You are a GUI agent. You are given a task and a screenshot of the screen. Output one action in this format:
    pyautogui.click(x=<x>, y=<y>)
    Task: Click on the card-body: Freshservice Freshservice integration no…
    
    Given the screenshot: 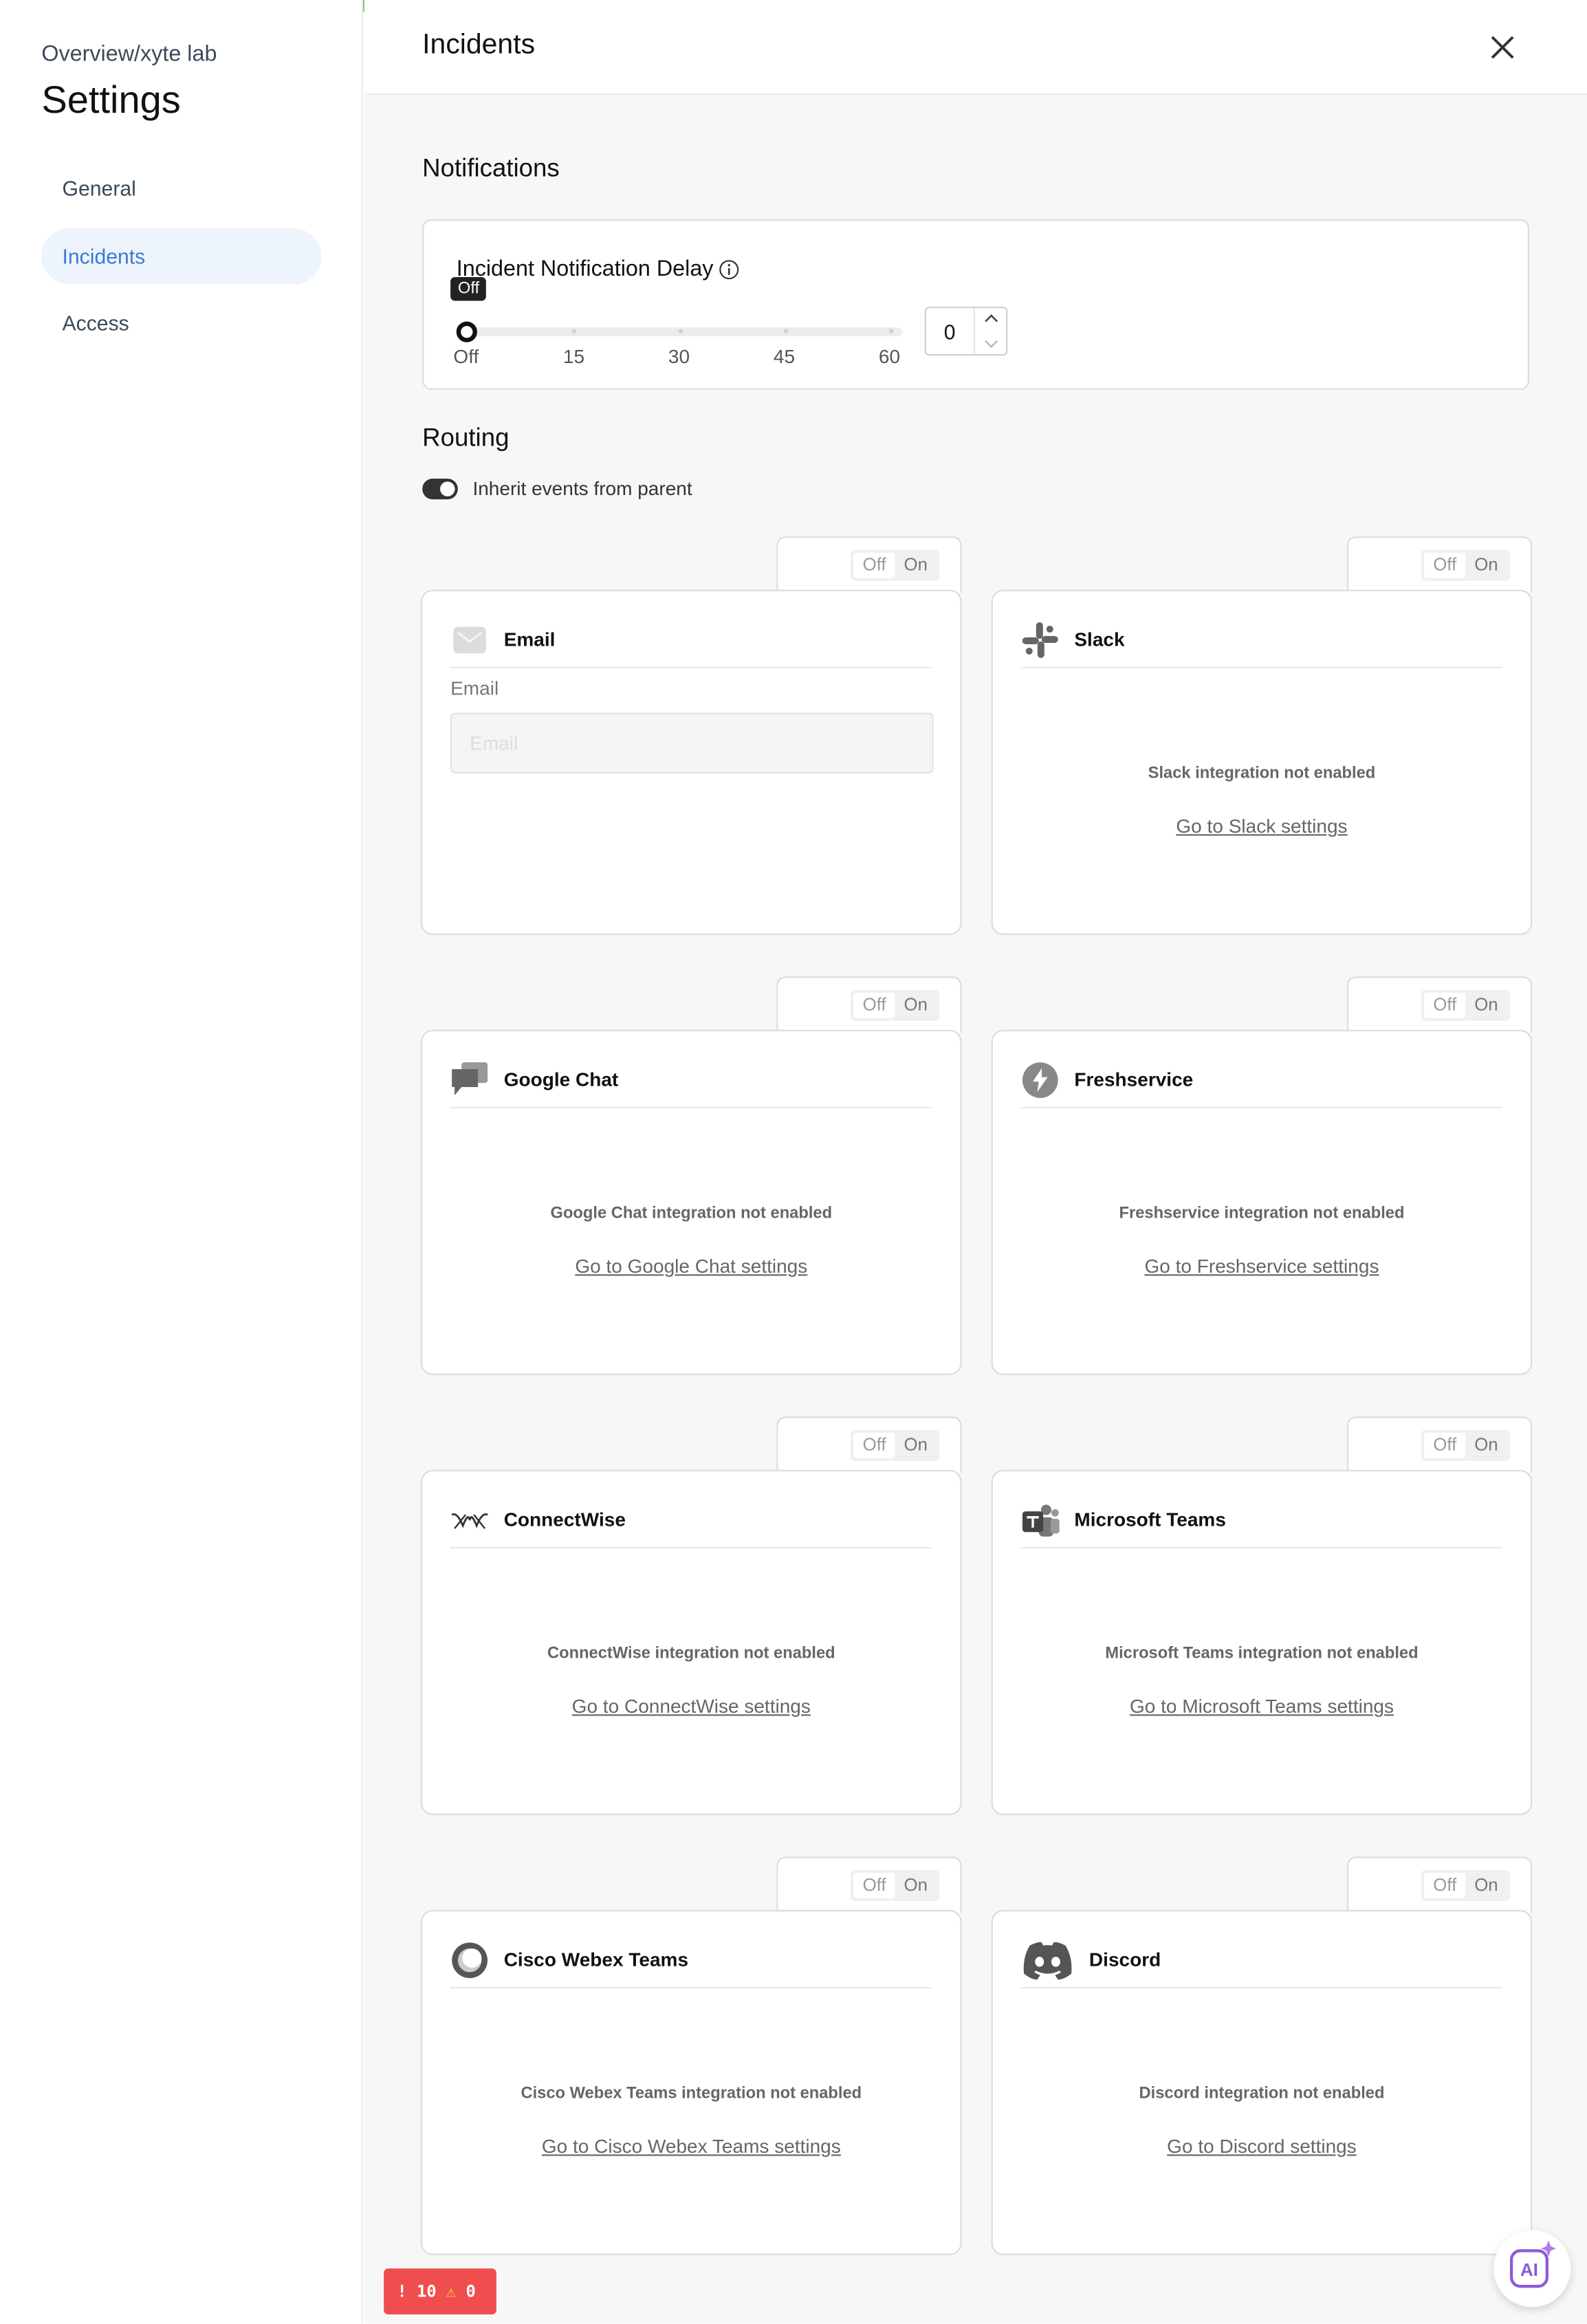 What is the action you would take?
    pyautogui.click(x=1262, y=1202)
    